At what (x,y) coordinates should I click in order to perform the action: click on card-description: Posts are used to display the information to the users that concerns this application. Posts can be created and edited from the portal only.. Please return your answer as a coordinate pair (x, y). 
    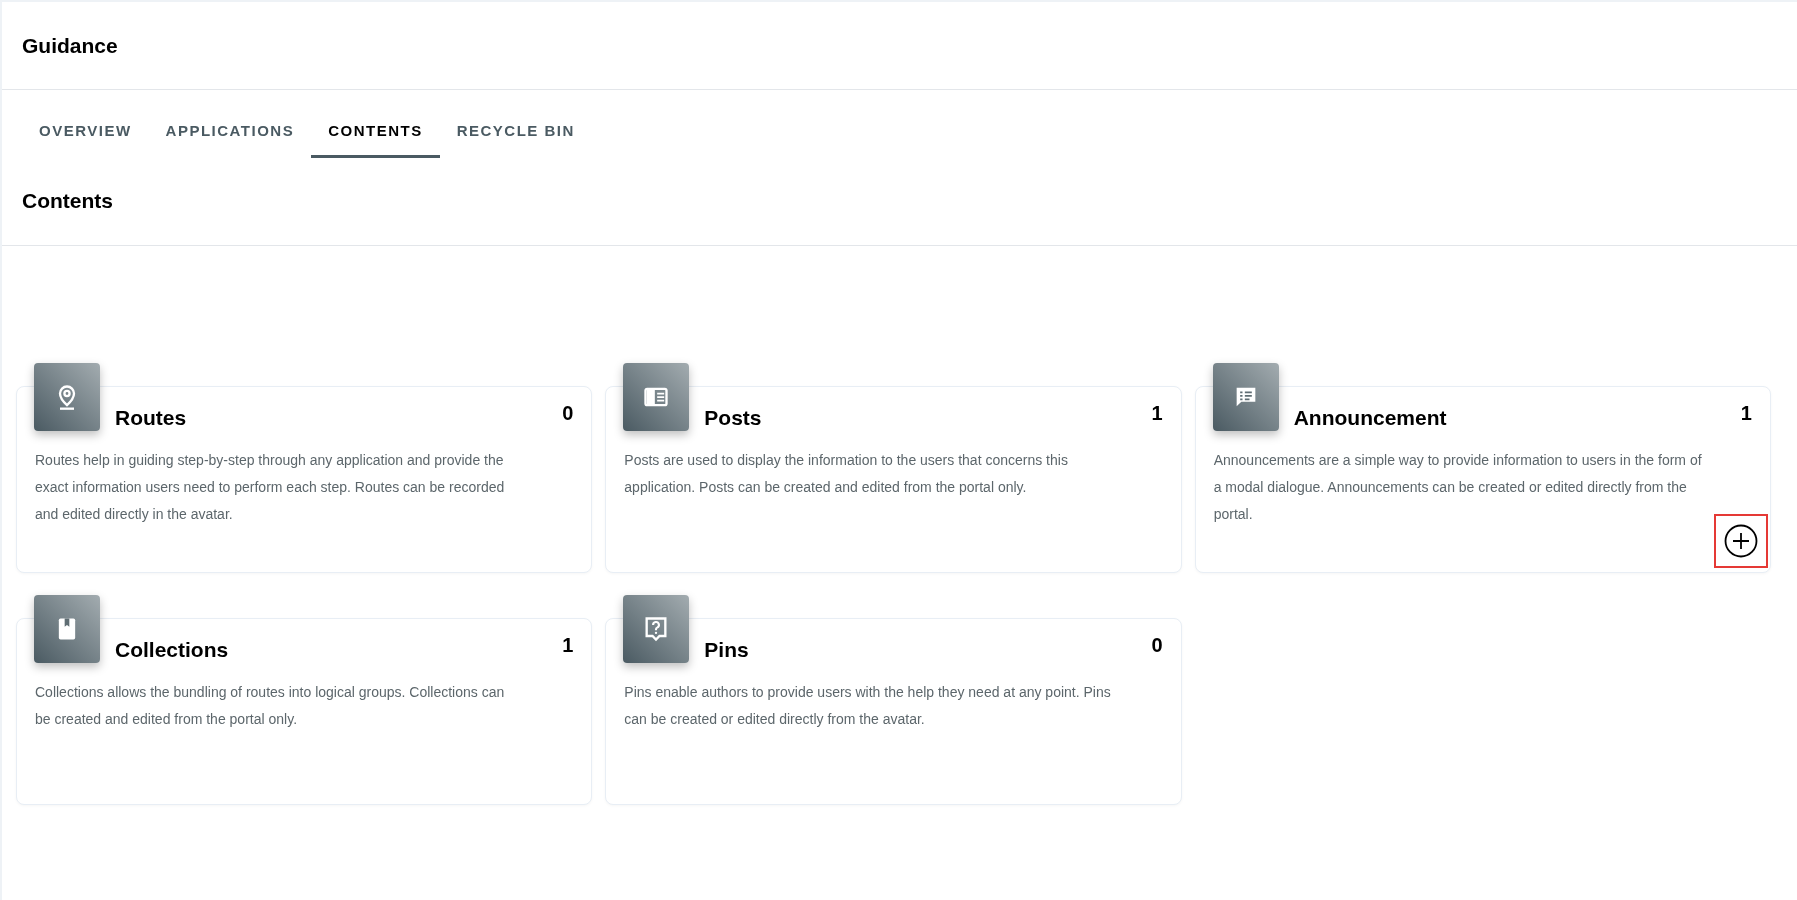
    Looking at the image, I should click on (846, 474).